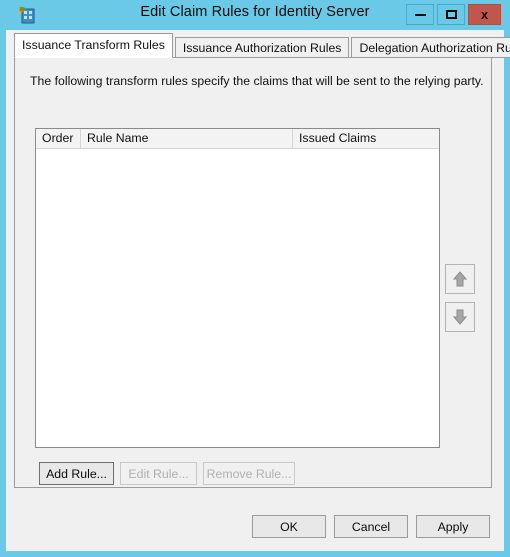 This screenshot has height=557, width=510. I want to click on minimize-icon, so click(420, 14).